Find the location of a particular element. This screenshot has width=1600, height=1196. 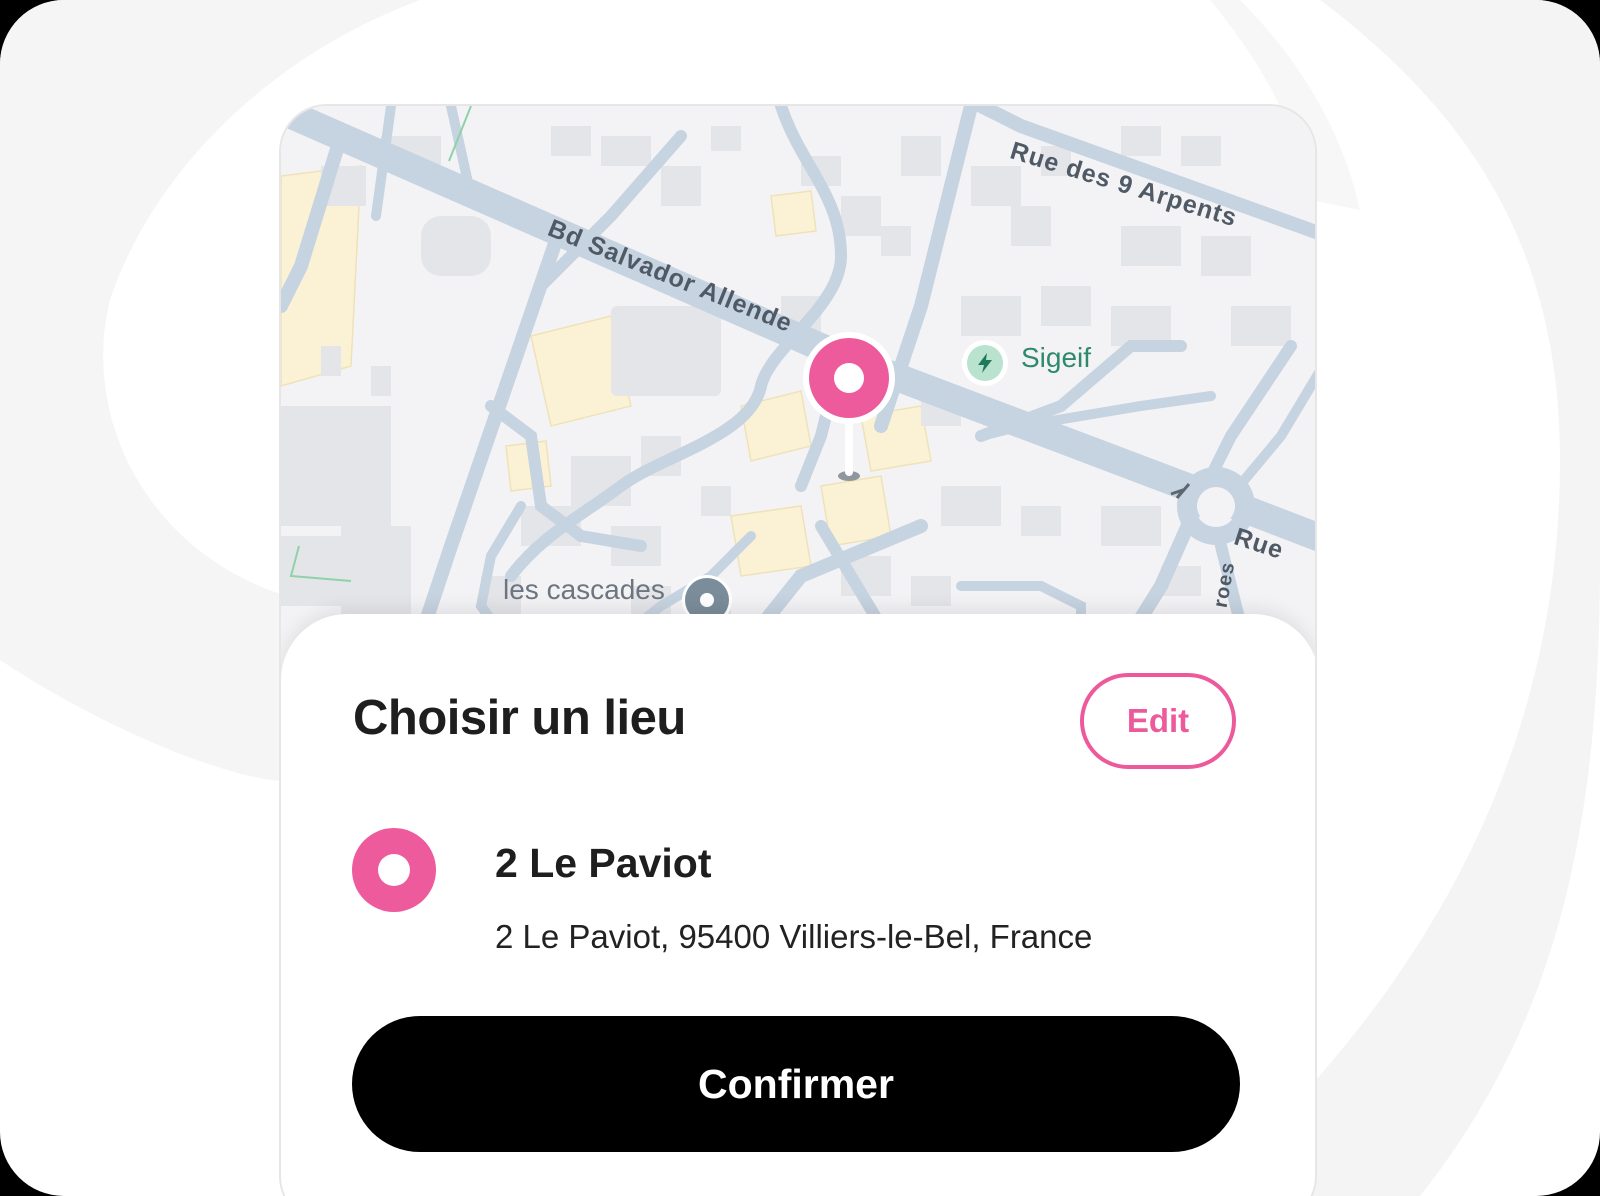

location-pin-icon is located at coordinates (394, 870).